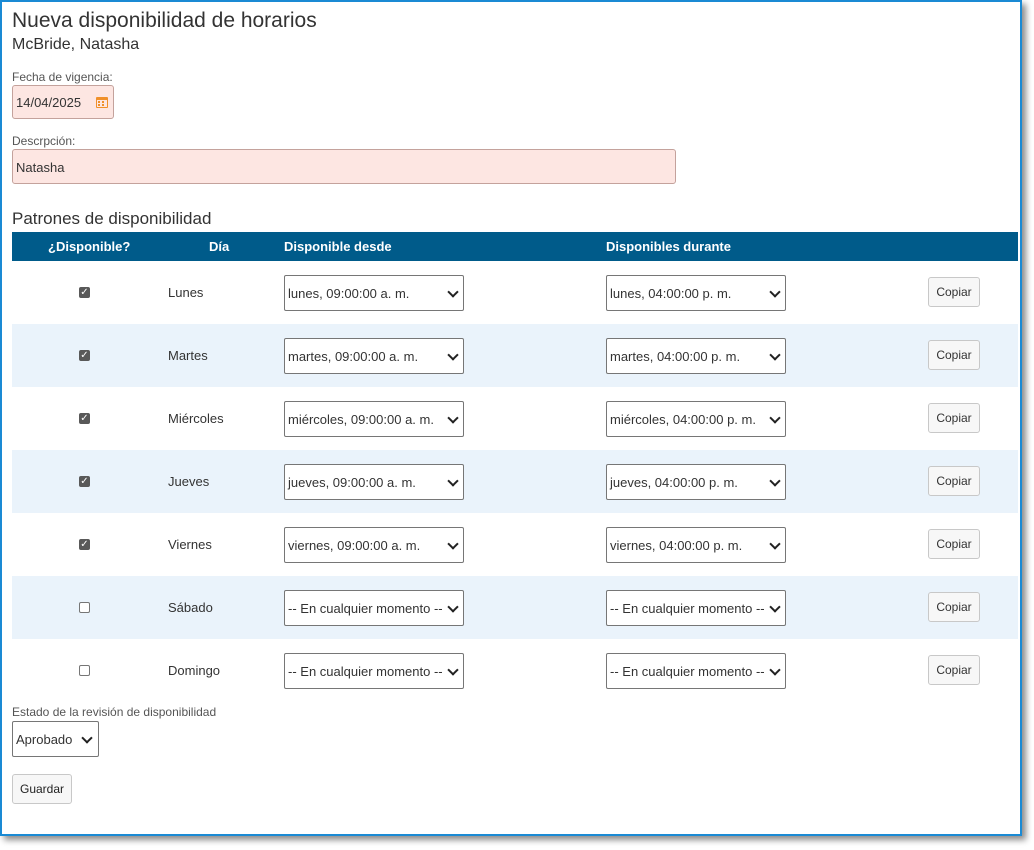  What do you see at coordinates (188, 355) in the screenshot?
I see `day-label: Martes` at bounding box center [188, 355].